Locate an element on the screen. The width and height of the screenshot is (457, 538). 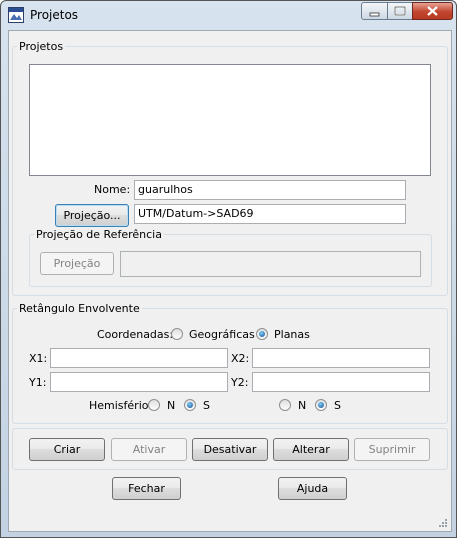
ativar-button: Ativar is located at coordinates (149, 449).